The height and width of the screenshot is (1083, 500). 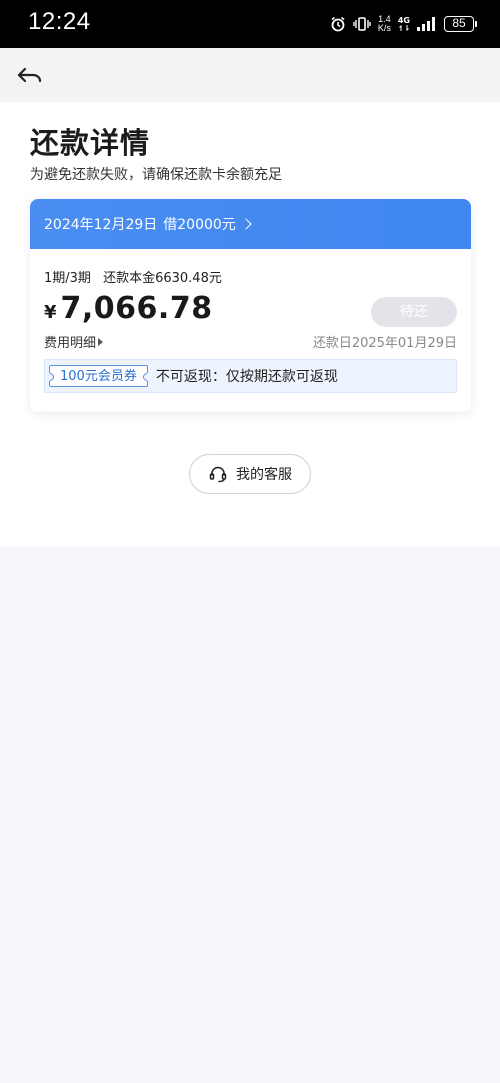 I want to click on repayment-amount: ¥ 7,066.78, so click(x=128, y=308).